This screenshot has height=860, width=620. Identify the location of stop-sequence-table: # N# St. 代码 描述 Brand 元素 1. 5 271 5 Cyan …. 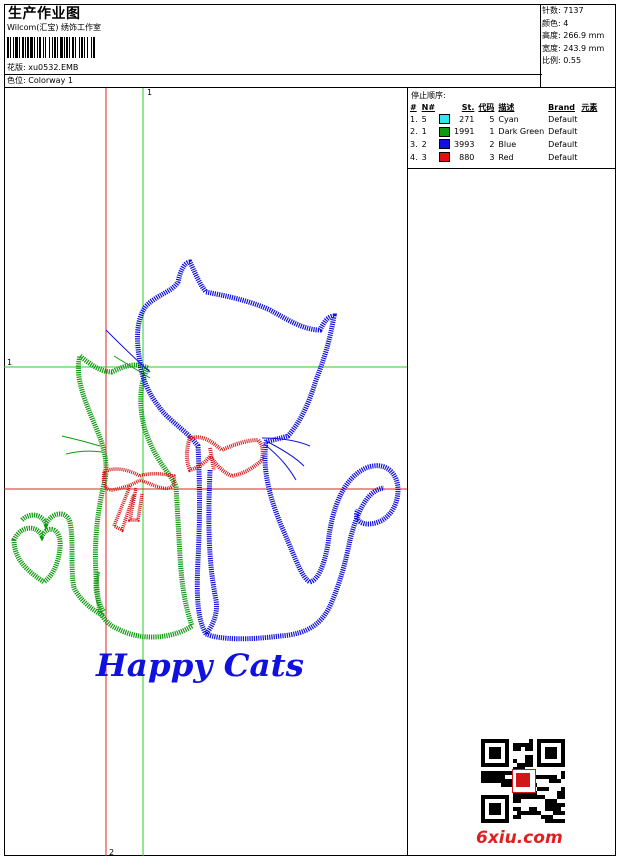
(503, 132).